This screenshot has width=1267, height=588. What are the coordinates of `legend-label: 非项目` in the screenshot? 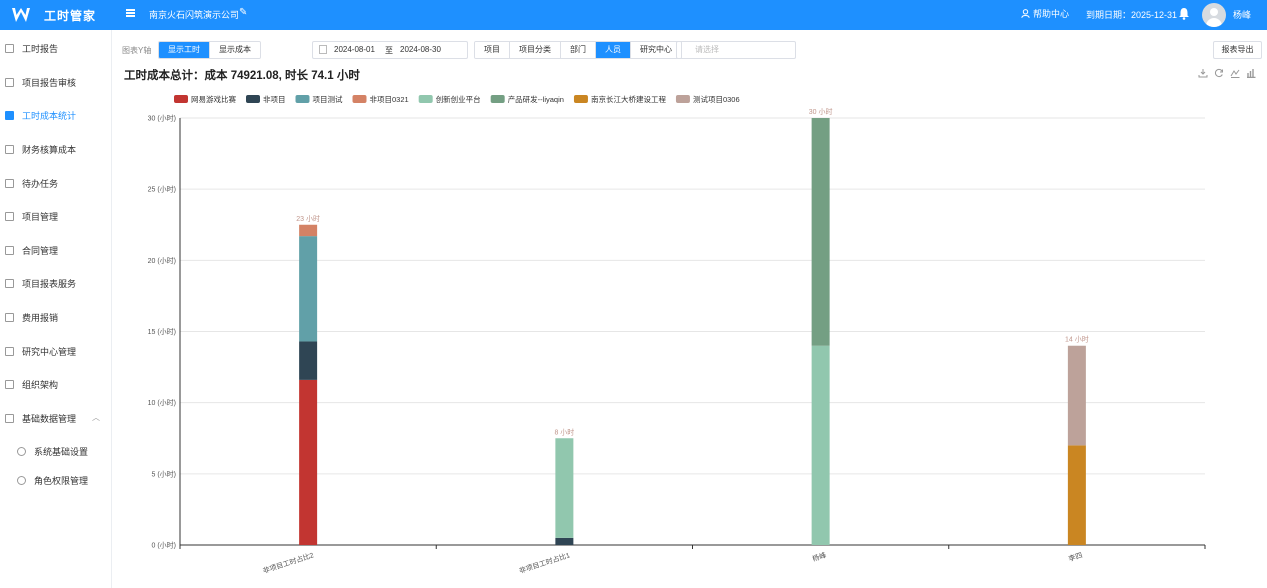 It's located at (274, 99).